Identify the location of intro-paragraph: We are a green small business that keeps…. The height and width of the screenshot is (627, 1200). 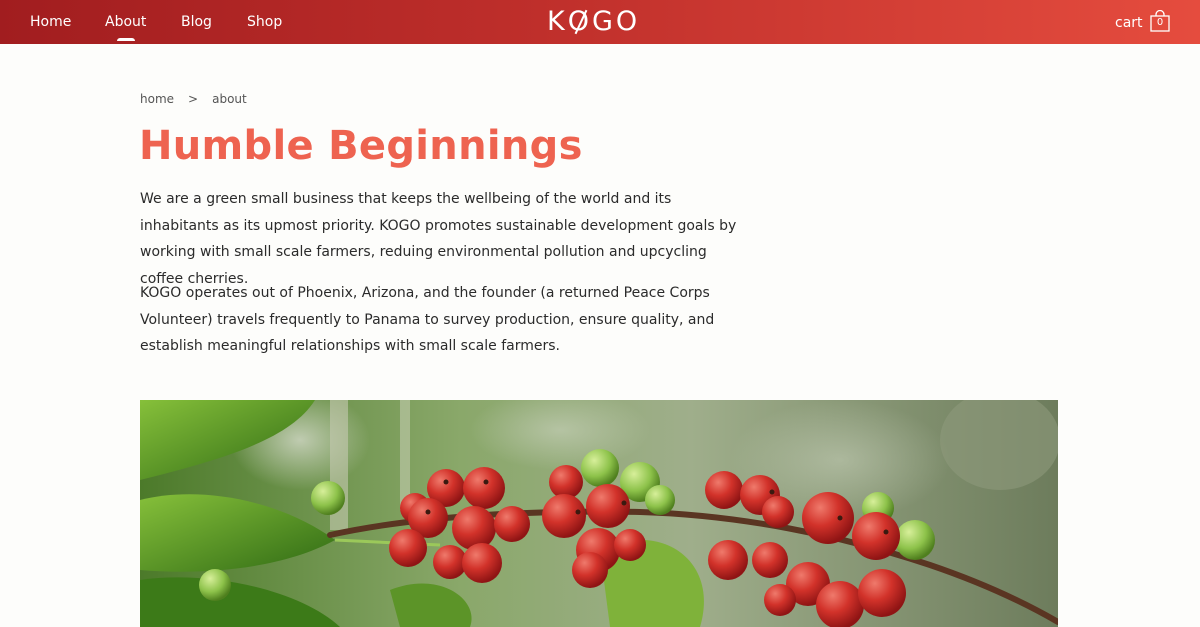
(438, 239).